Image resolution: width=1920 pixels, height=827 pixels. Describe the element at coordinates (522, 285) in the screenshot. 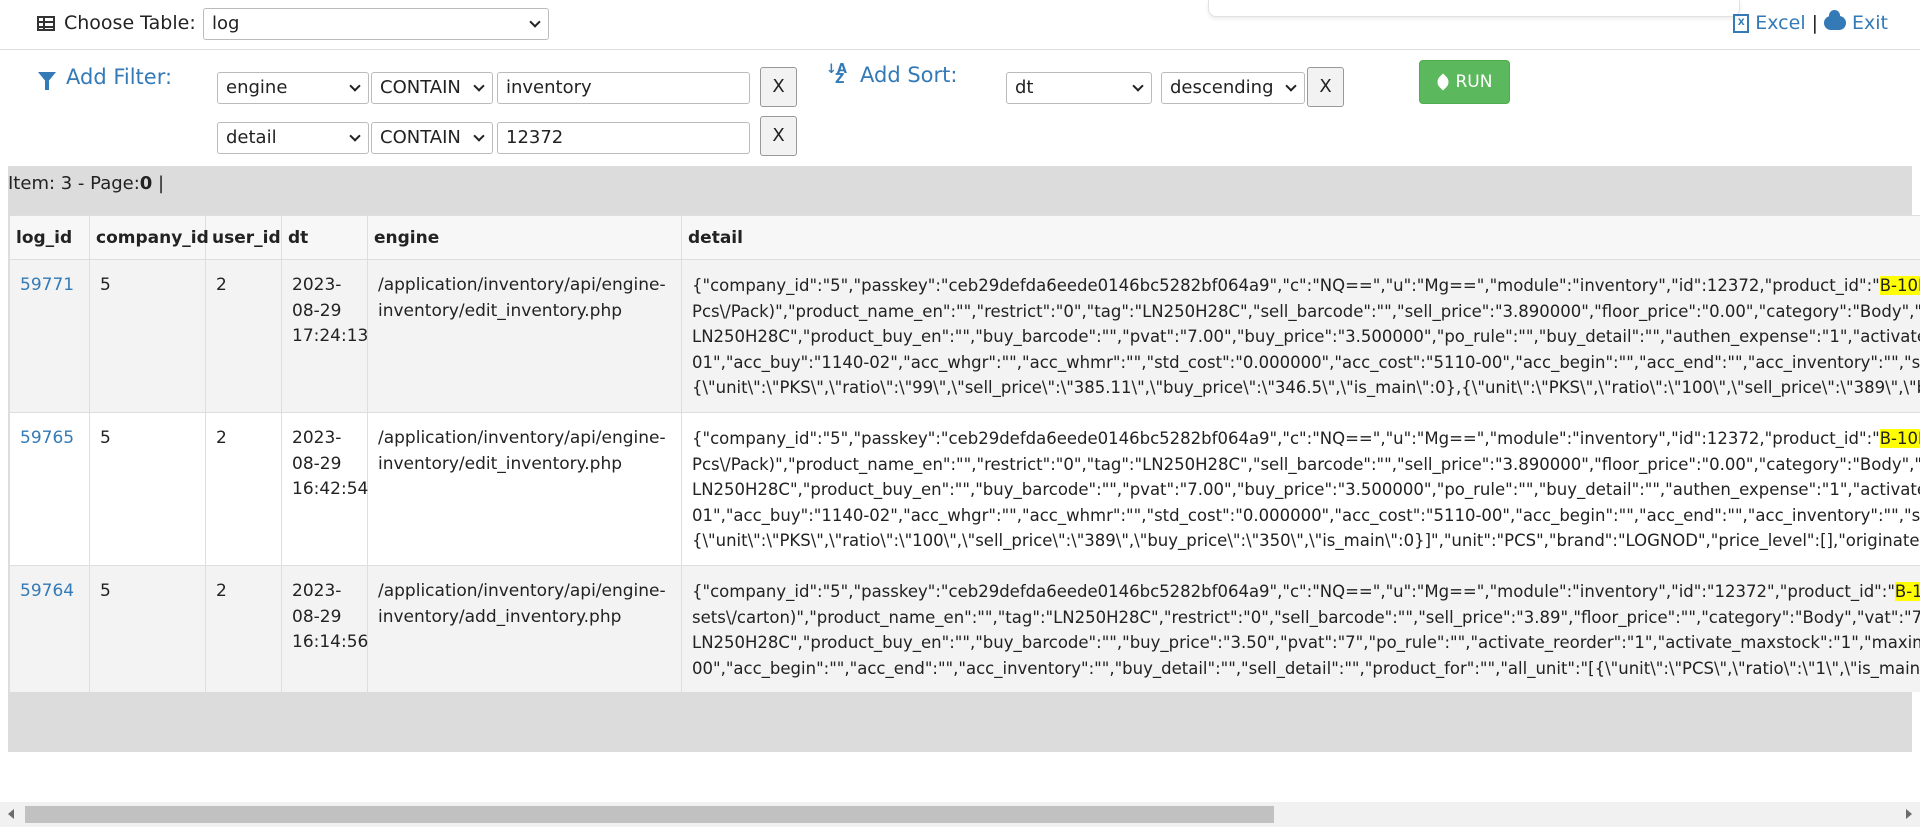

I see `engine-line: /application/inventory/api/engine-` at that location.